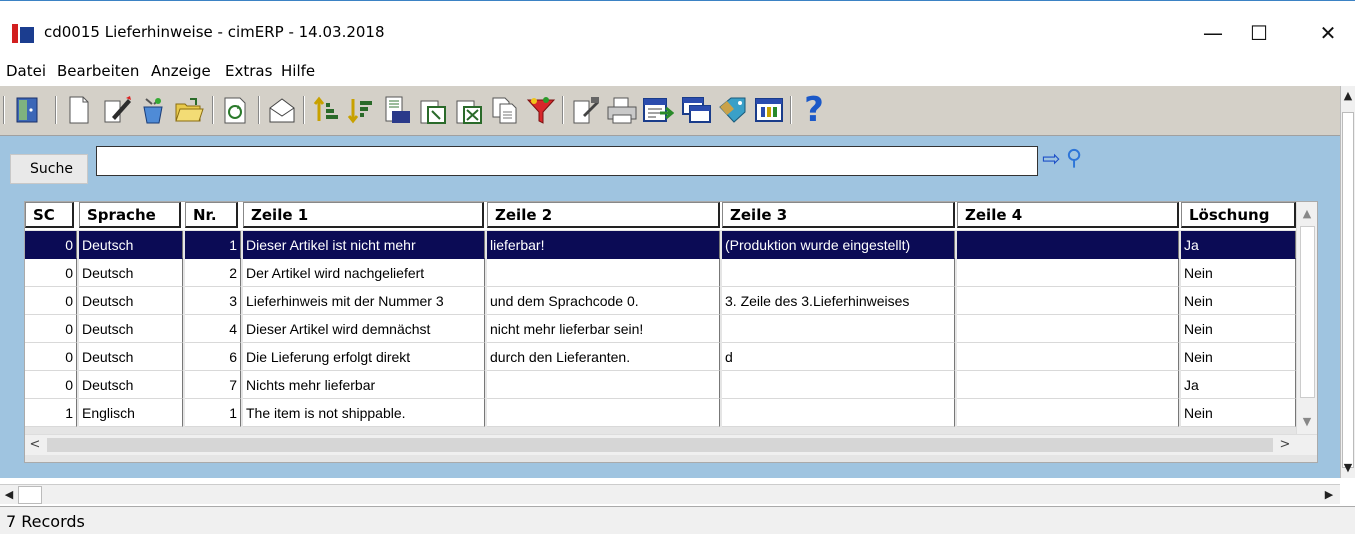 The image size is (1355, 534). What do you see at coordinates (1068, 215) in the screenshot?
I see `column-header-zeile-4: Zeile 4` at bounding box center [1068, 215].